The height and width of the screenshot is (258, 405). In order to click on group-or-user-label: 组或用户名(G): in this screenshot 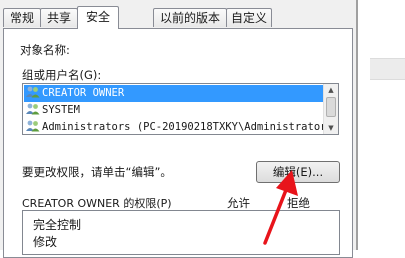, I will do `click(62, 75)`.